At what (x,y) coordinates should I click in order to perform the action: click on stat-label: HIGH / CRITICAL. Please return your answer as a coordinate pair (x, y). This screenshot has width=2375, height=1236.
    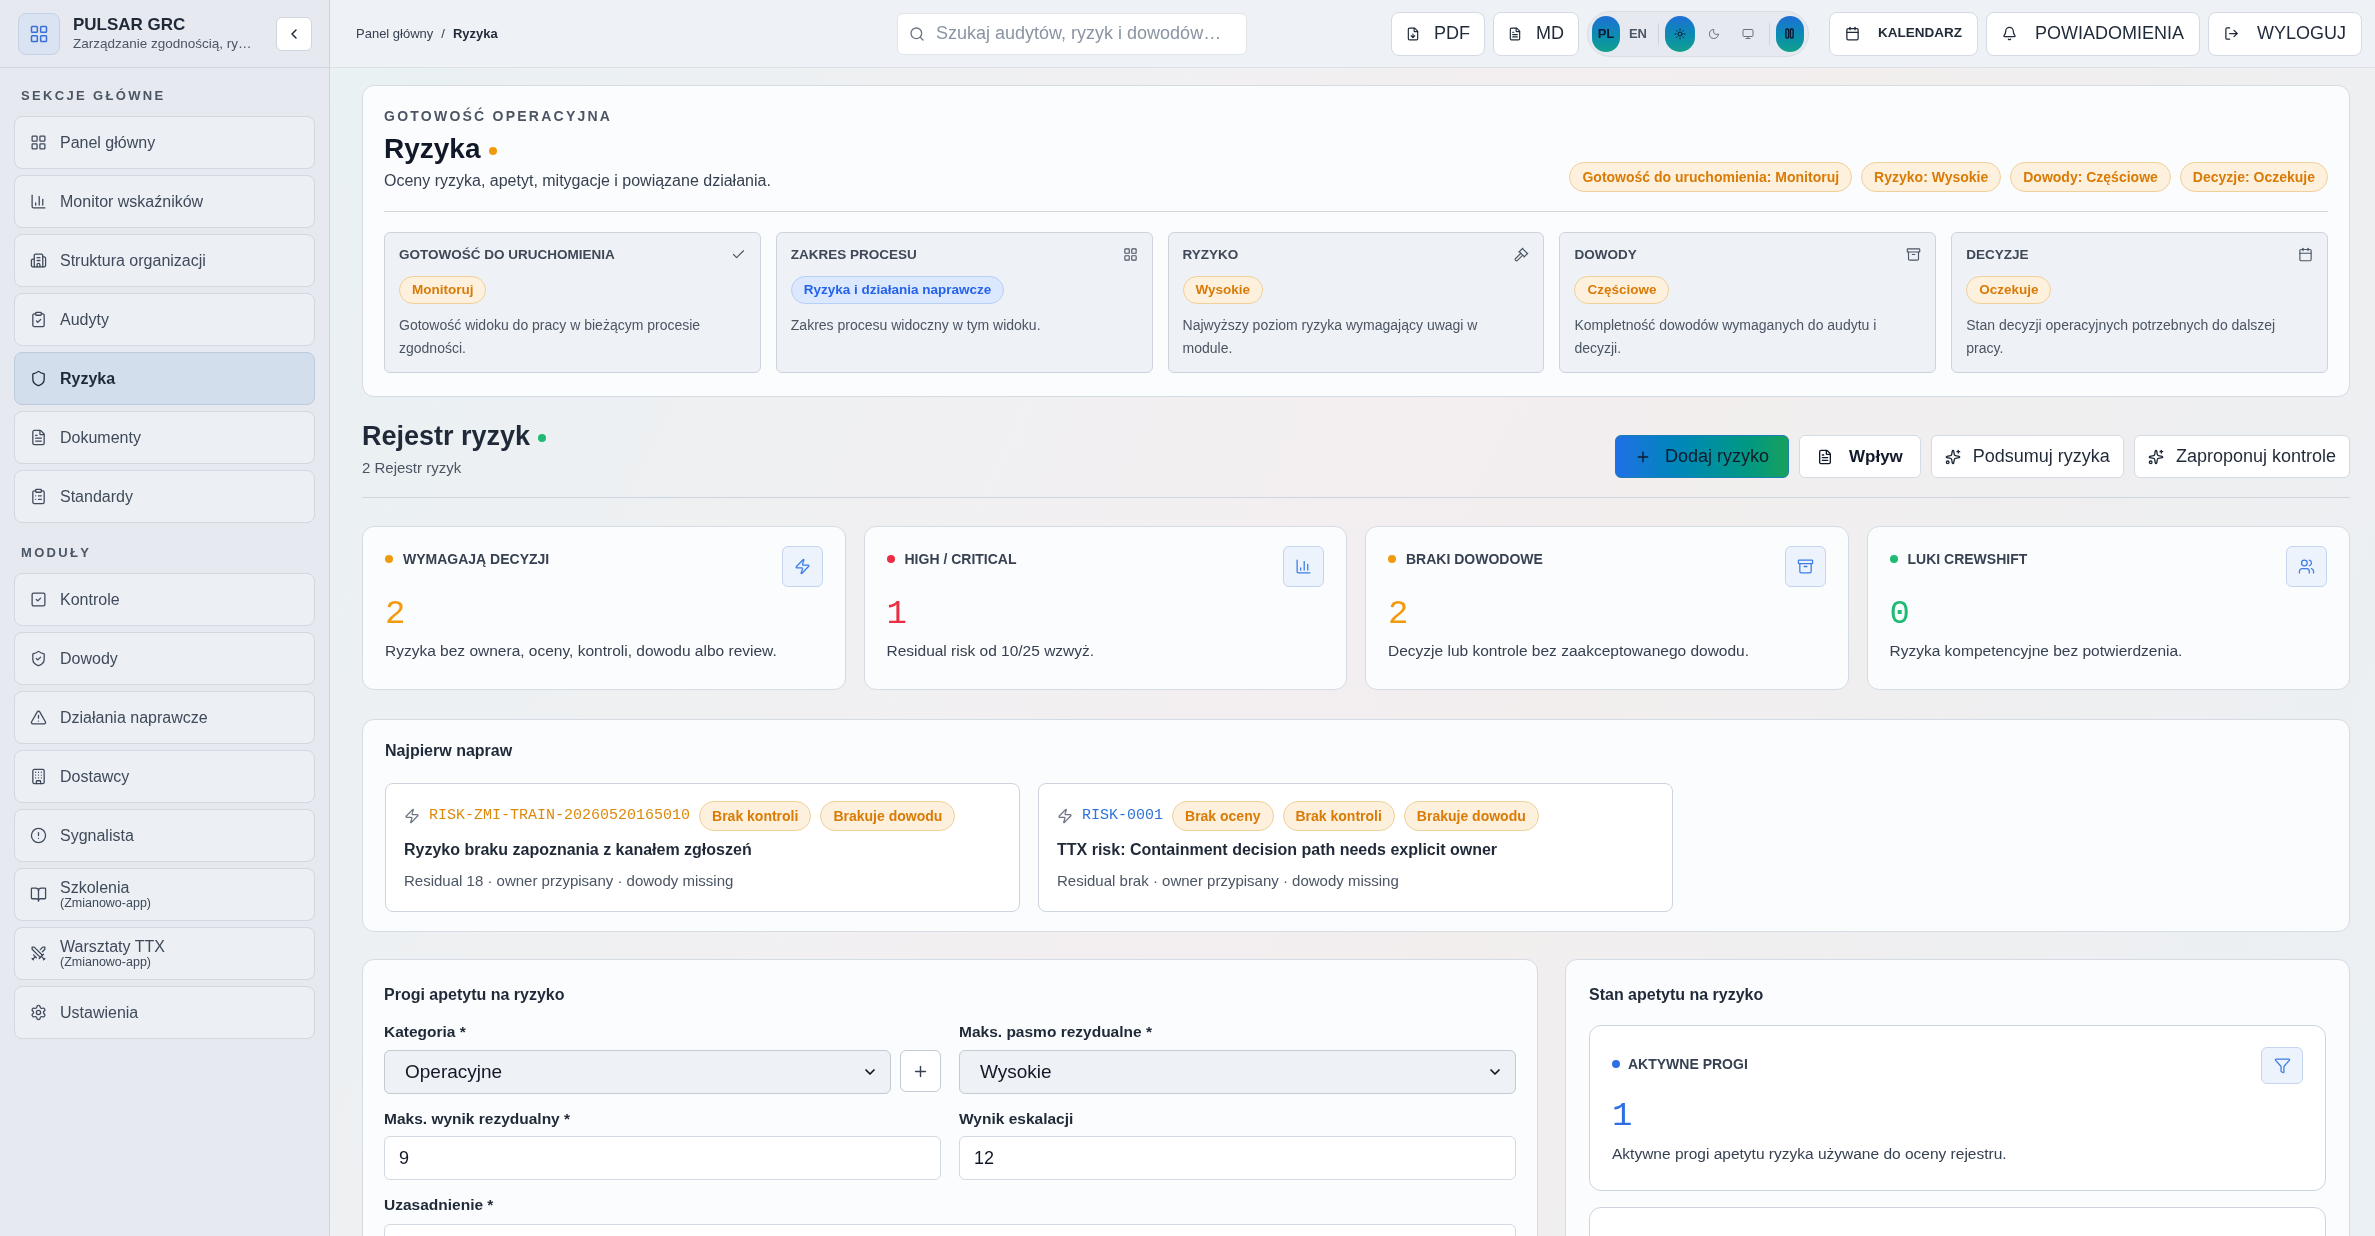
    Looking at the image, I should click on (960, 559).